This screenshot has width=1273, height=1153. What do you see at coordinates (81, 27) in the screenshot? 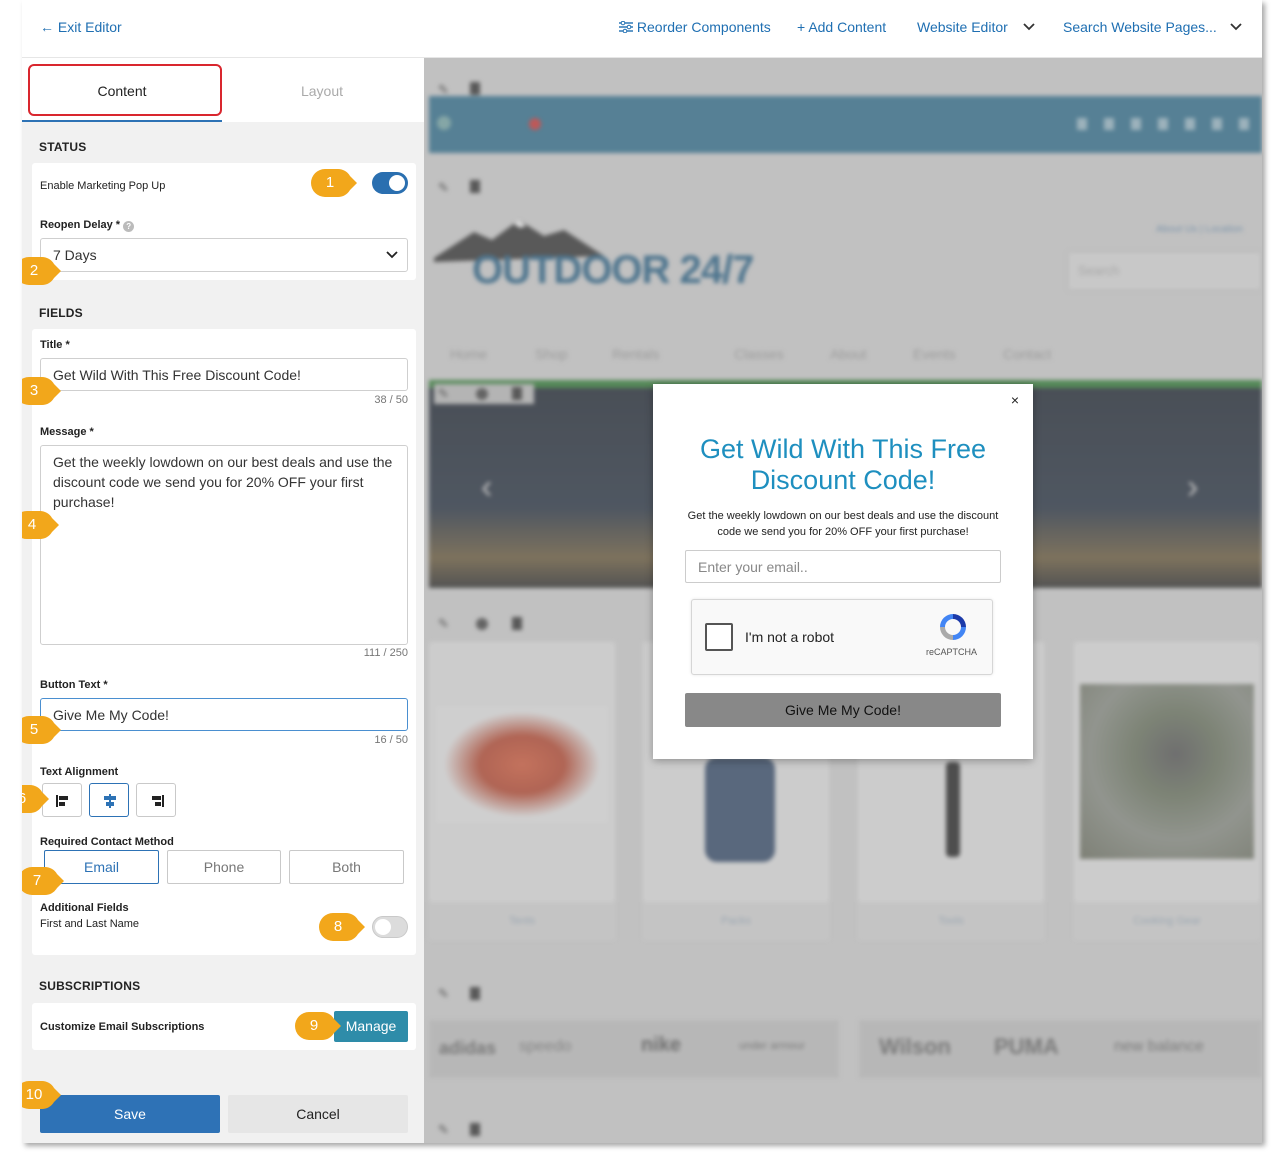
I see `exit-editor-link: ← Exit Editor` at bounding box center [81, 27].